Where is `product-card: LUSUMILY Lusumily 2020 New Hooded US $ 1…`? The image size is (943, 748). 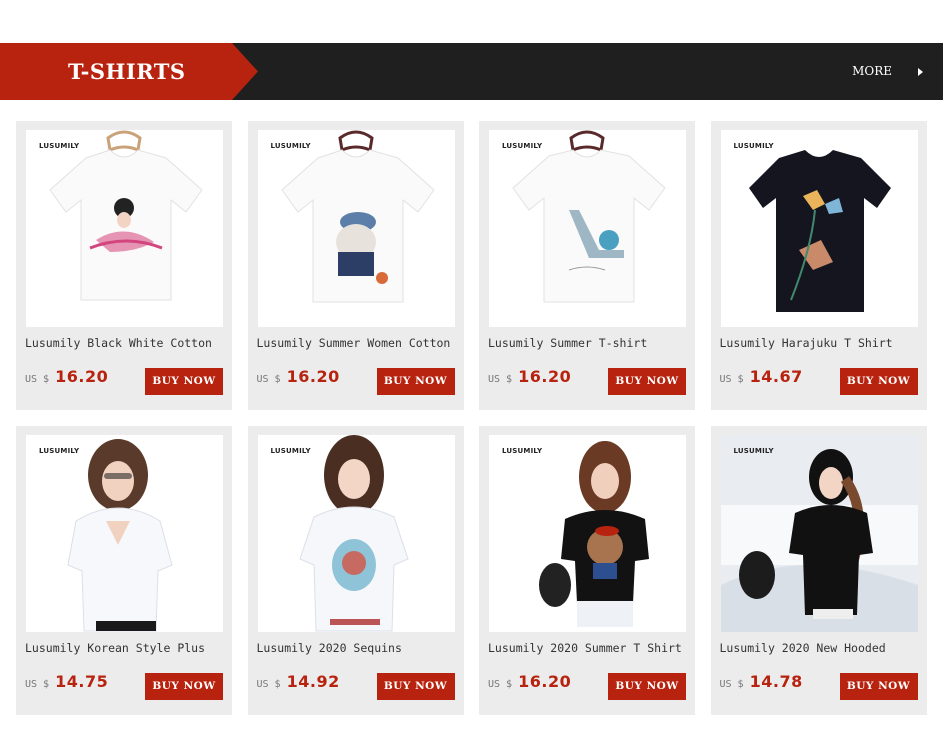
product-card: LUSUMILY Lusumily 2020 New Hooded US $ 1… is located at coordinates (818, 570).